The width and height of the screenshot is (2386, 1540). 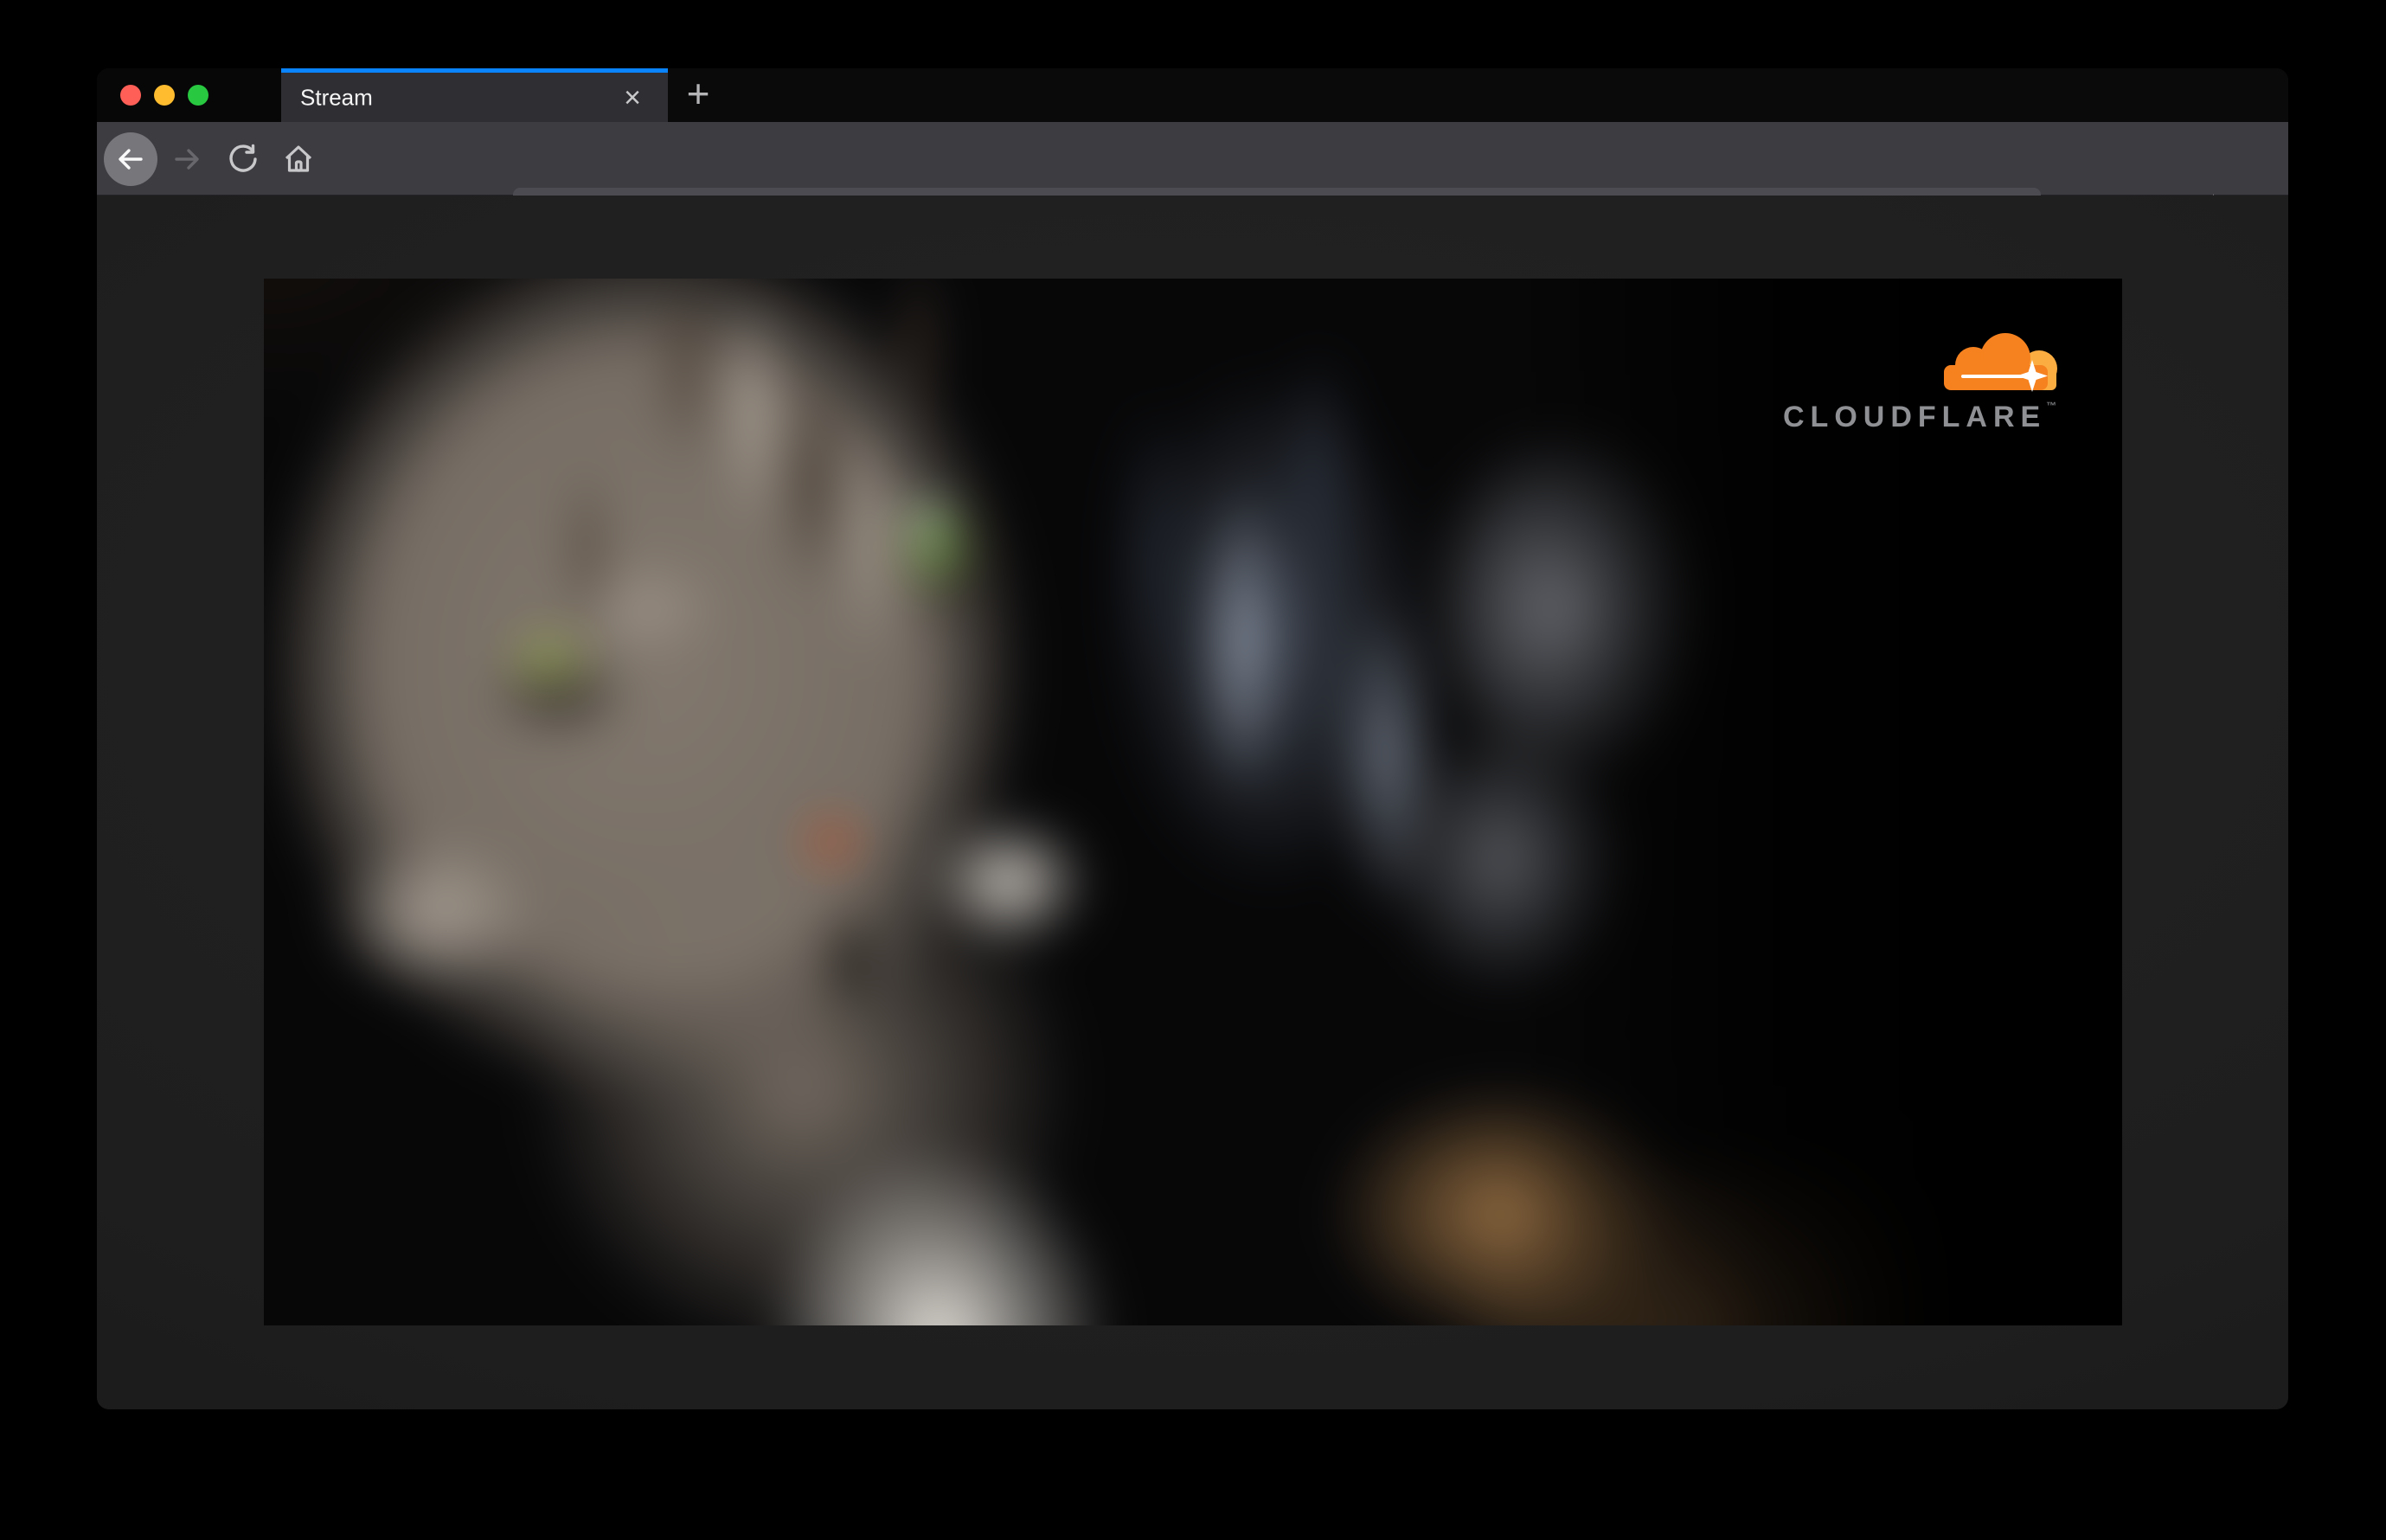 I want to click on traffic-lights, so click(x=189, y=95).